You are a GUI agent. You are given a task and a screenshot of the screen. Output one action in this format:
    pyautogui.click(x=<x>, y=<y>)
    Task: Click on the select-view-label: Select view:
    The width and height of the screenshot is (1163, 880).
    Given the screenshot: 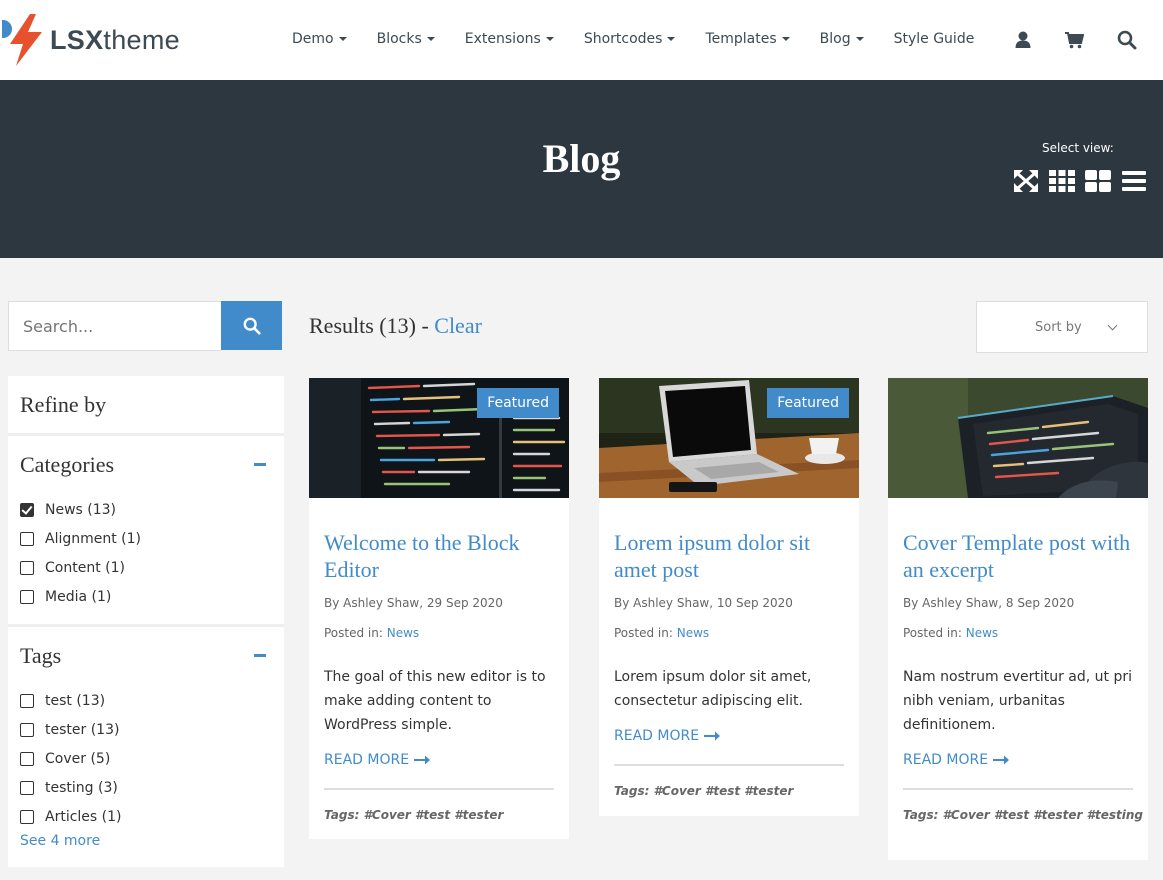 What is the action you would take?
    pyautogui.click(x=1078, y=148)
    